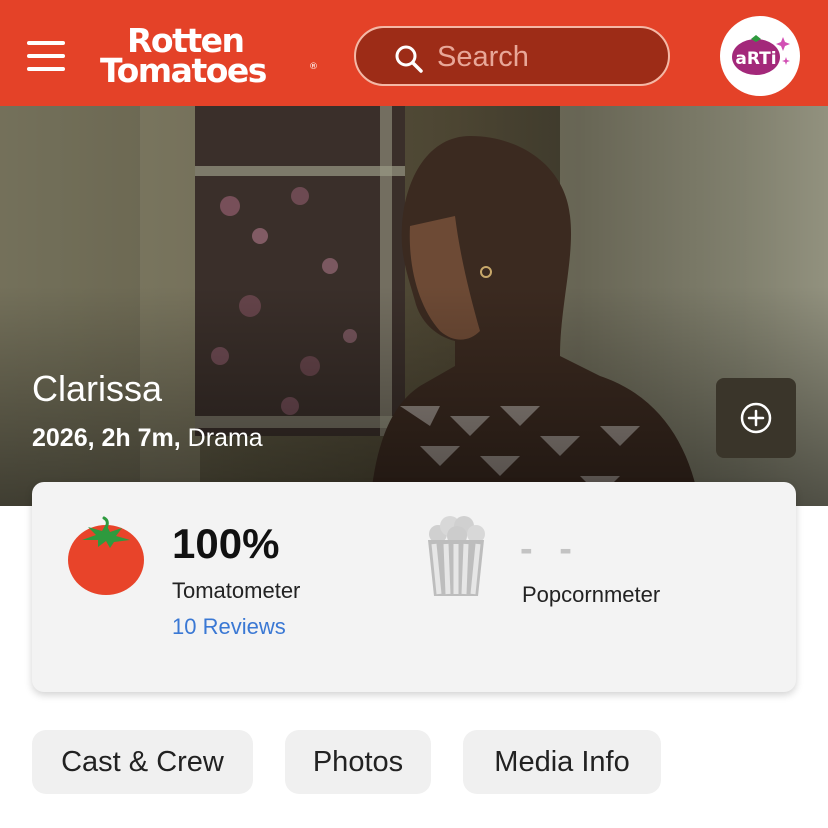 The width and height of the screenshot is (828, 828). What do you see at coordinates (483, 57) in the screenshot?
I see `search-placeholder: Search` at bounding box center [483, 57].